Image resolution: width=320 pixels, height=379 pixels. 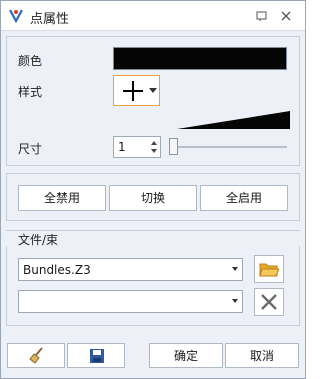 What do you see at coordinates (130, 301) in the screenshot?
I see `bundle-combobox` at bounding box center [130, 301].